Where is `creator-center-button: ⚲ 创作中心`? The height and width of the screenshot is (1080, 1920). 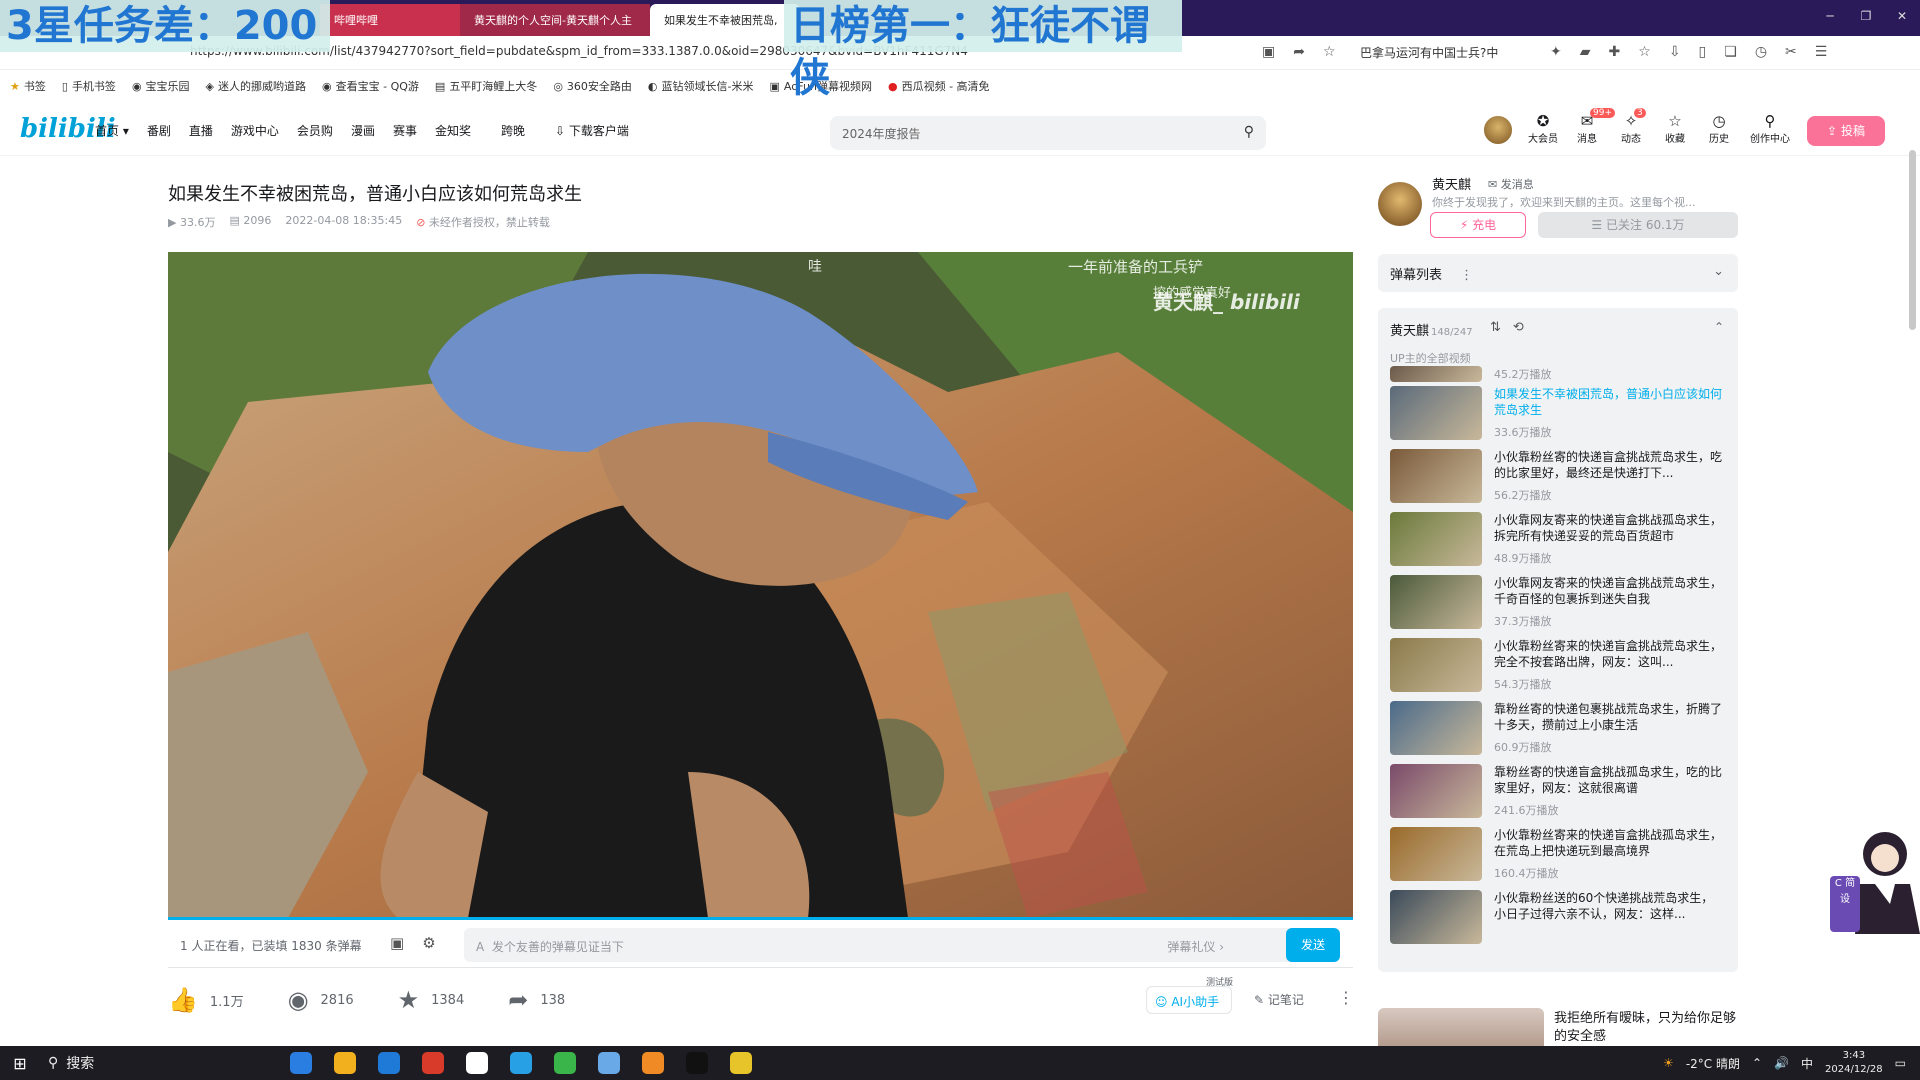
creator-center-button: ⚲ 创作中心 is located at coordinates (1770, 128).